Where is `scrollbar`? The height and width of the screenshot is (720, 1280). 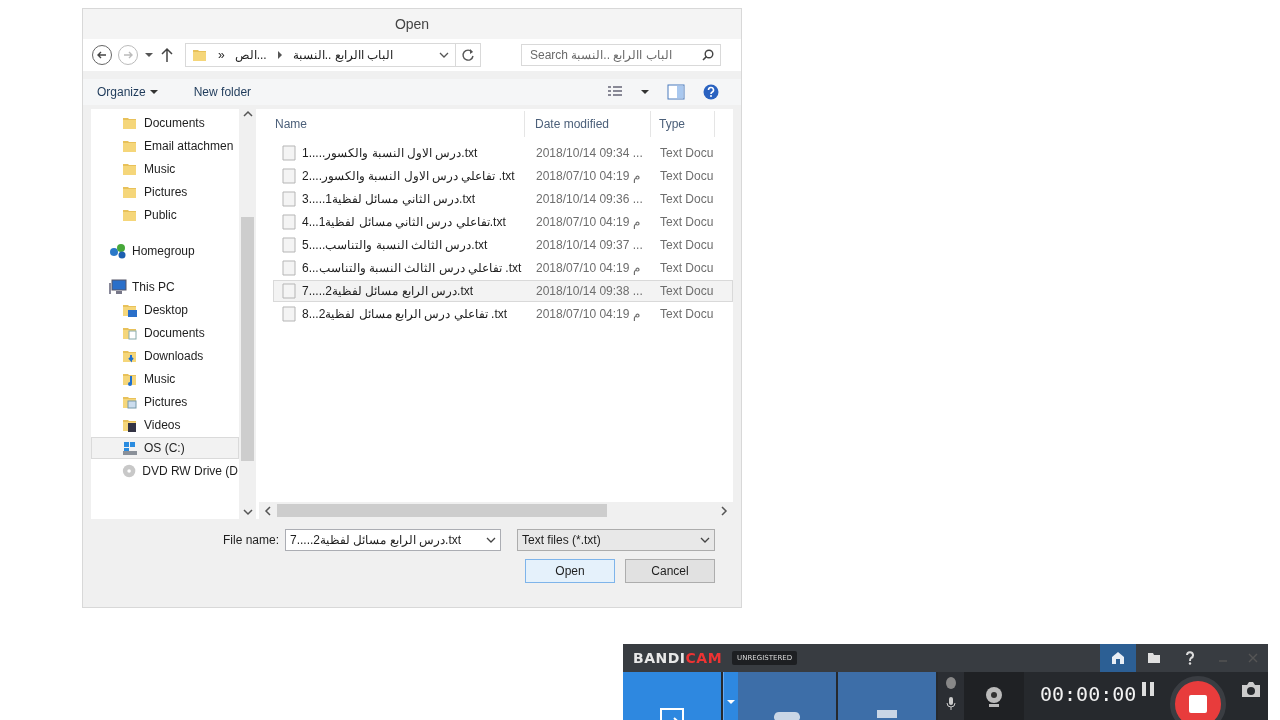 scrollbar is located at coordinates (496, 510).